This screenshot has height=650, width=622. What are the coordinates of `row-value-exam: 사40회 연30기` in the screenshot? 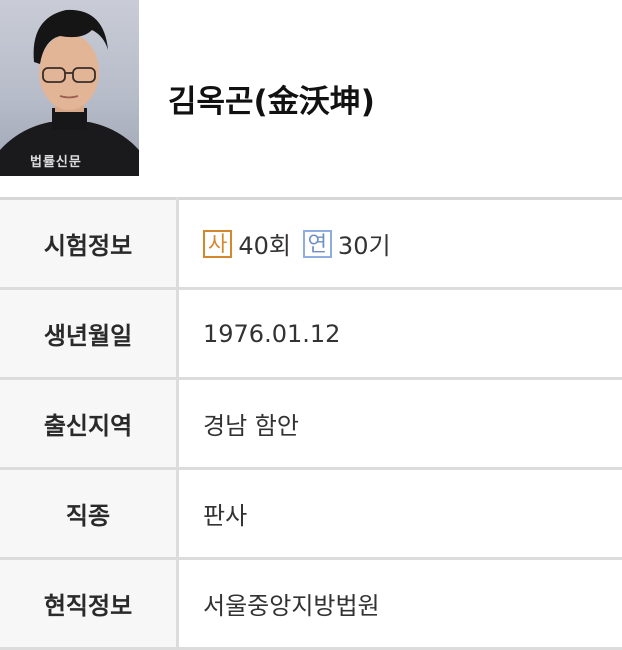 It's located at (400, 244).